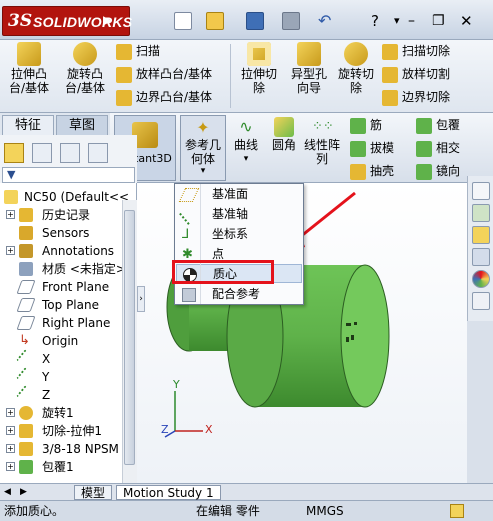 The height and width of the screenshot is (521, 493). I want to click on mirror-icon, so click(424, 171).